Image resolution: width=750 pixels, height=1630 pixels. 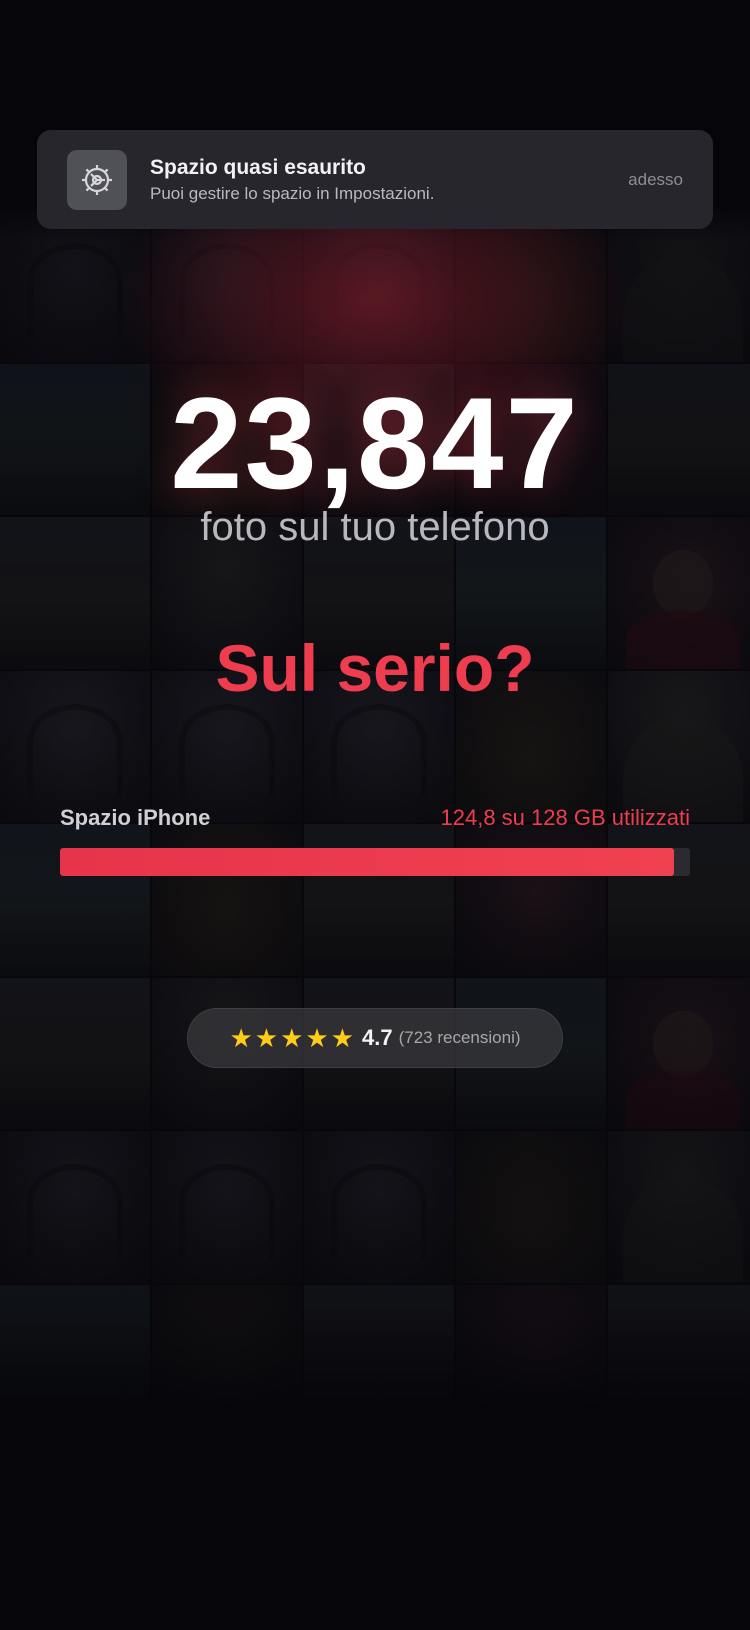 I want to click on rating-badge: ★★★★★ 4.7 (723 recensioni), so click(x=375, y=1038).